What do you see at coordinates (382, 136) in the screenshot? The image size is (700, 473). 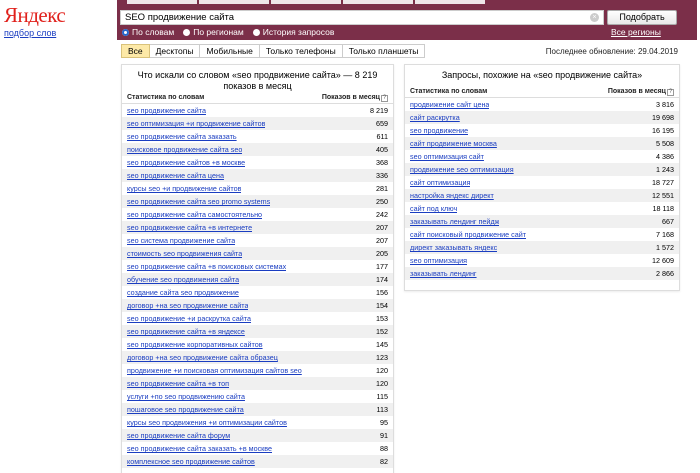 I see `impressions-count: 611` at bounding box center [382, 136].